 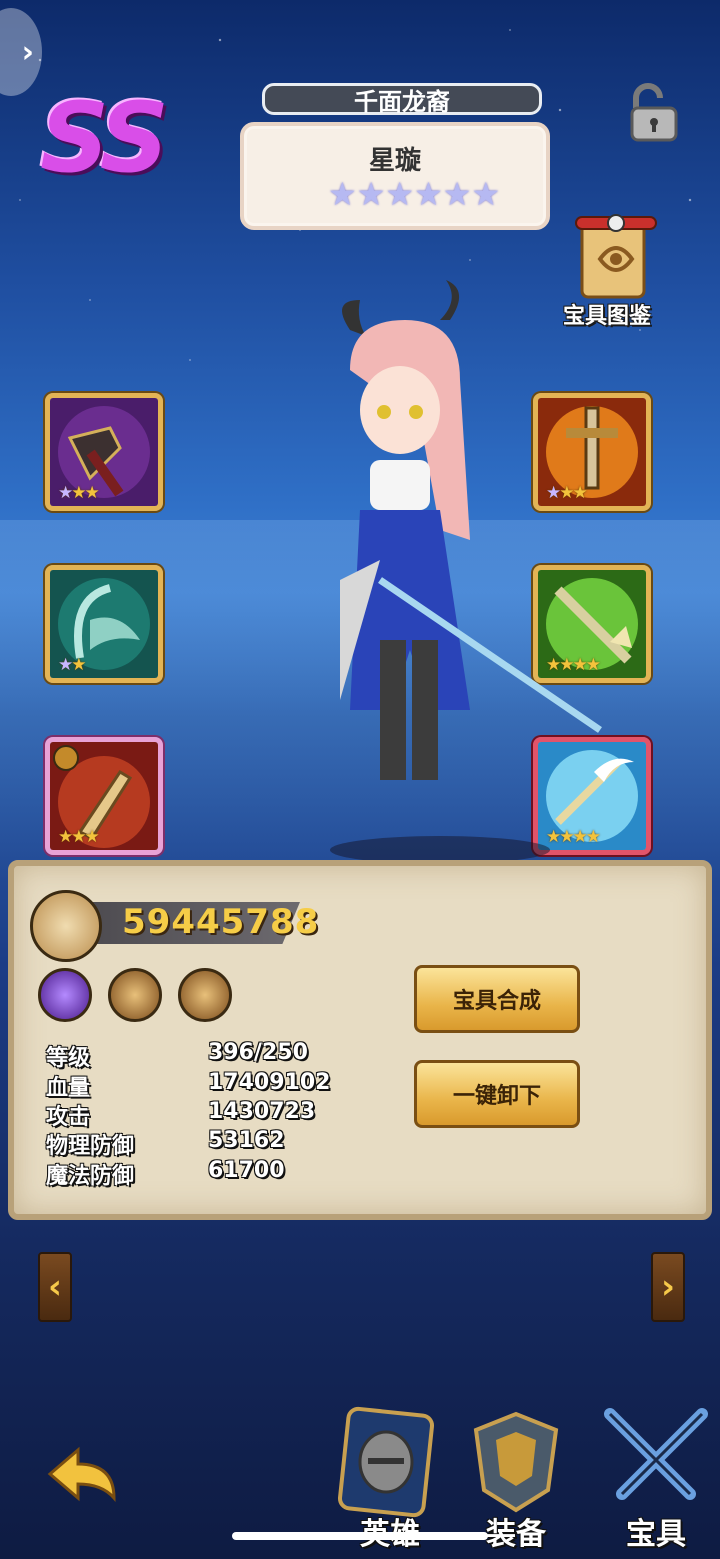 What do you see at coordinates (104, 138) in the screenshot?
I see `rank-badge: SS` at bounding box center [104, 138].